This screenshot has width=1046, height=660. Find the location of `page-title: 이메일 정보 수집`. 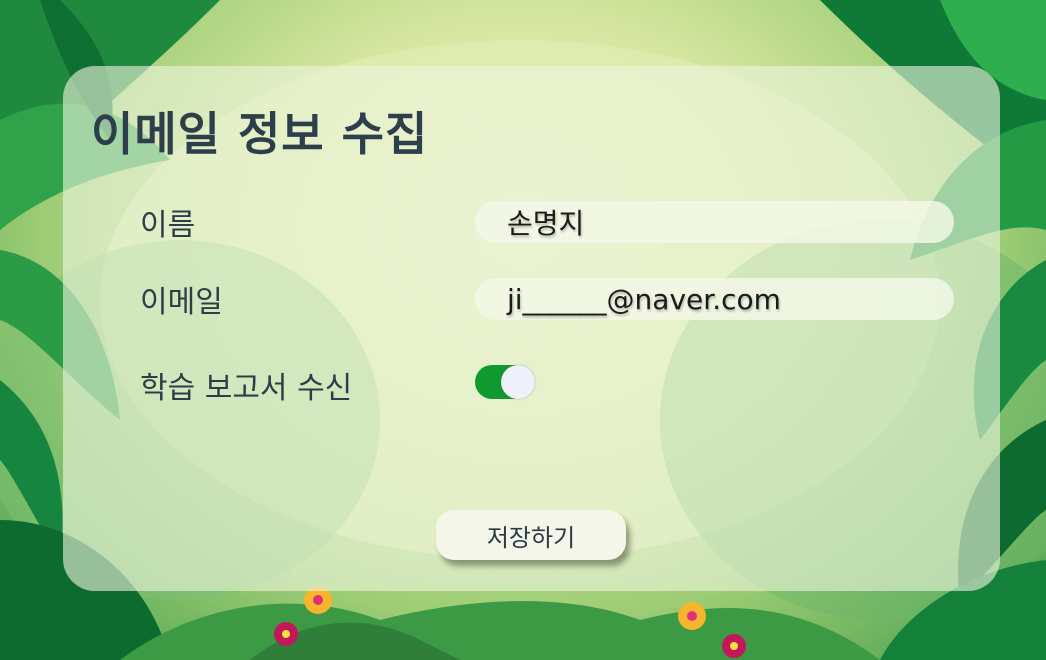

page-title: 이메일 정보 수집 is located at coordinates (260, 134).